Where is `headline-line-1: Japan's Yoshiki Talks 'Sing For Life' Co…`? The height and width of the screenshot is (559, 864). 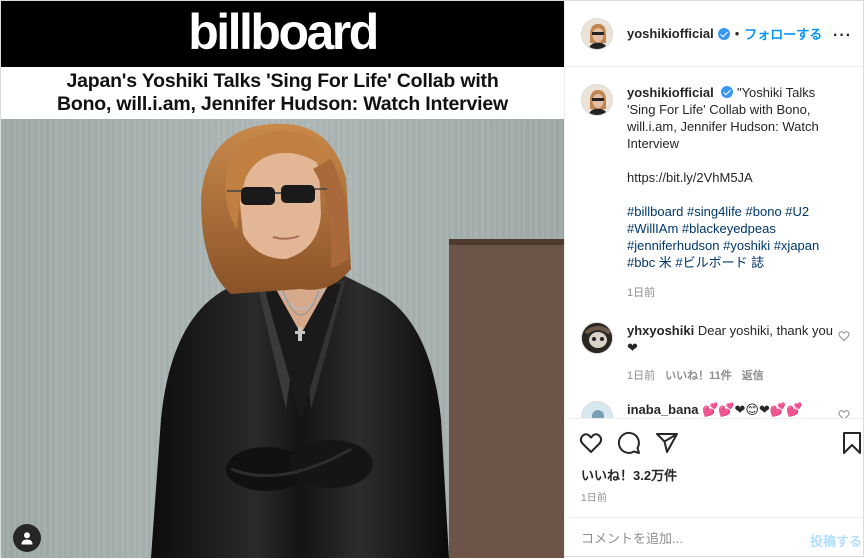 headline-line-1: Japan's Yoshiki Talks 'Sing For Life' Co… is located at coordinates (282, 81).